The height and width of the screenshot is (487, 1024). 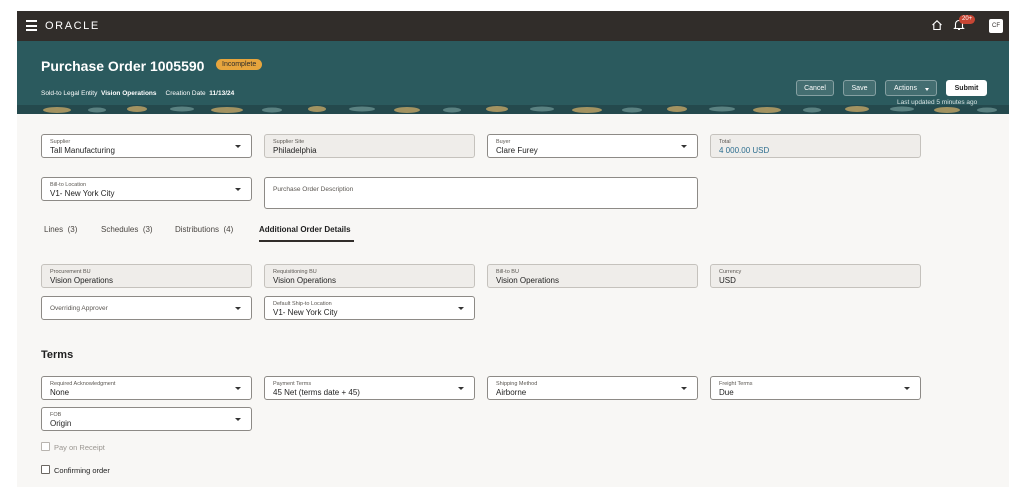 I want to click on freight-terms-field: Freight Terms Due, so click(x=815, y=388).